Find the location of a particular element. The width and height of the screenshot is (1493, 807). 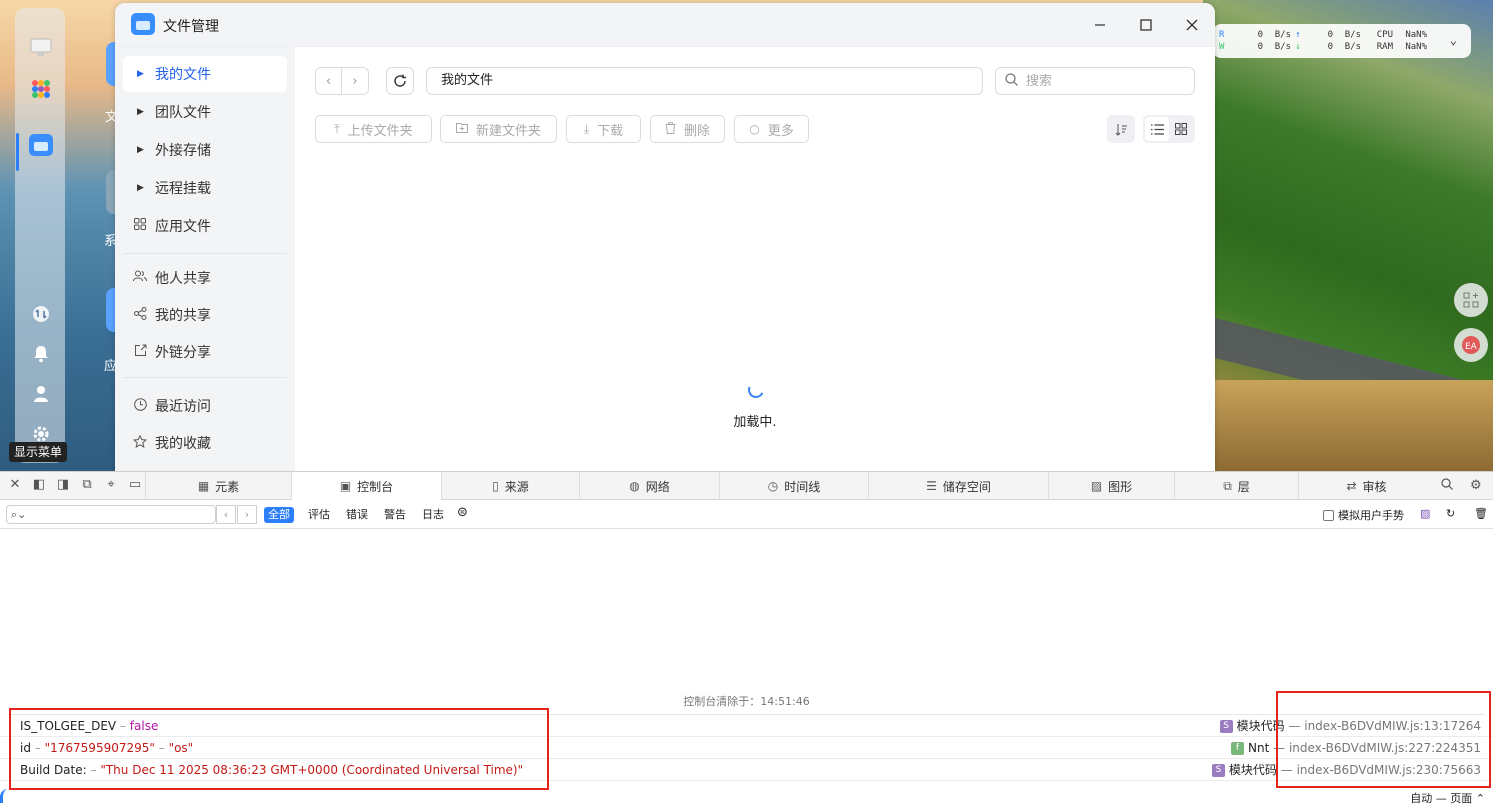

detach-icon: ⧉ is located at coordinates (87, 484).